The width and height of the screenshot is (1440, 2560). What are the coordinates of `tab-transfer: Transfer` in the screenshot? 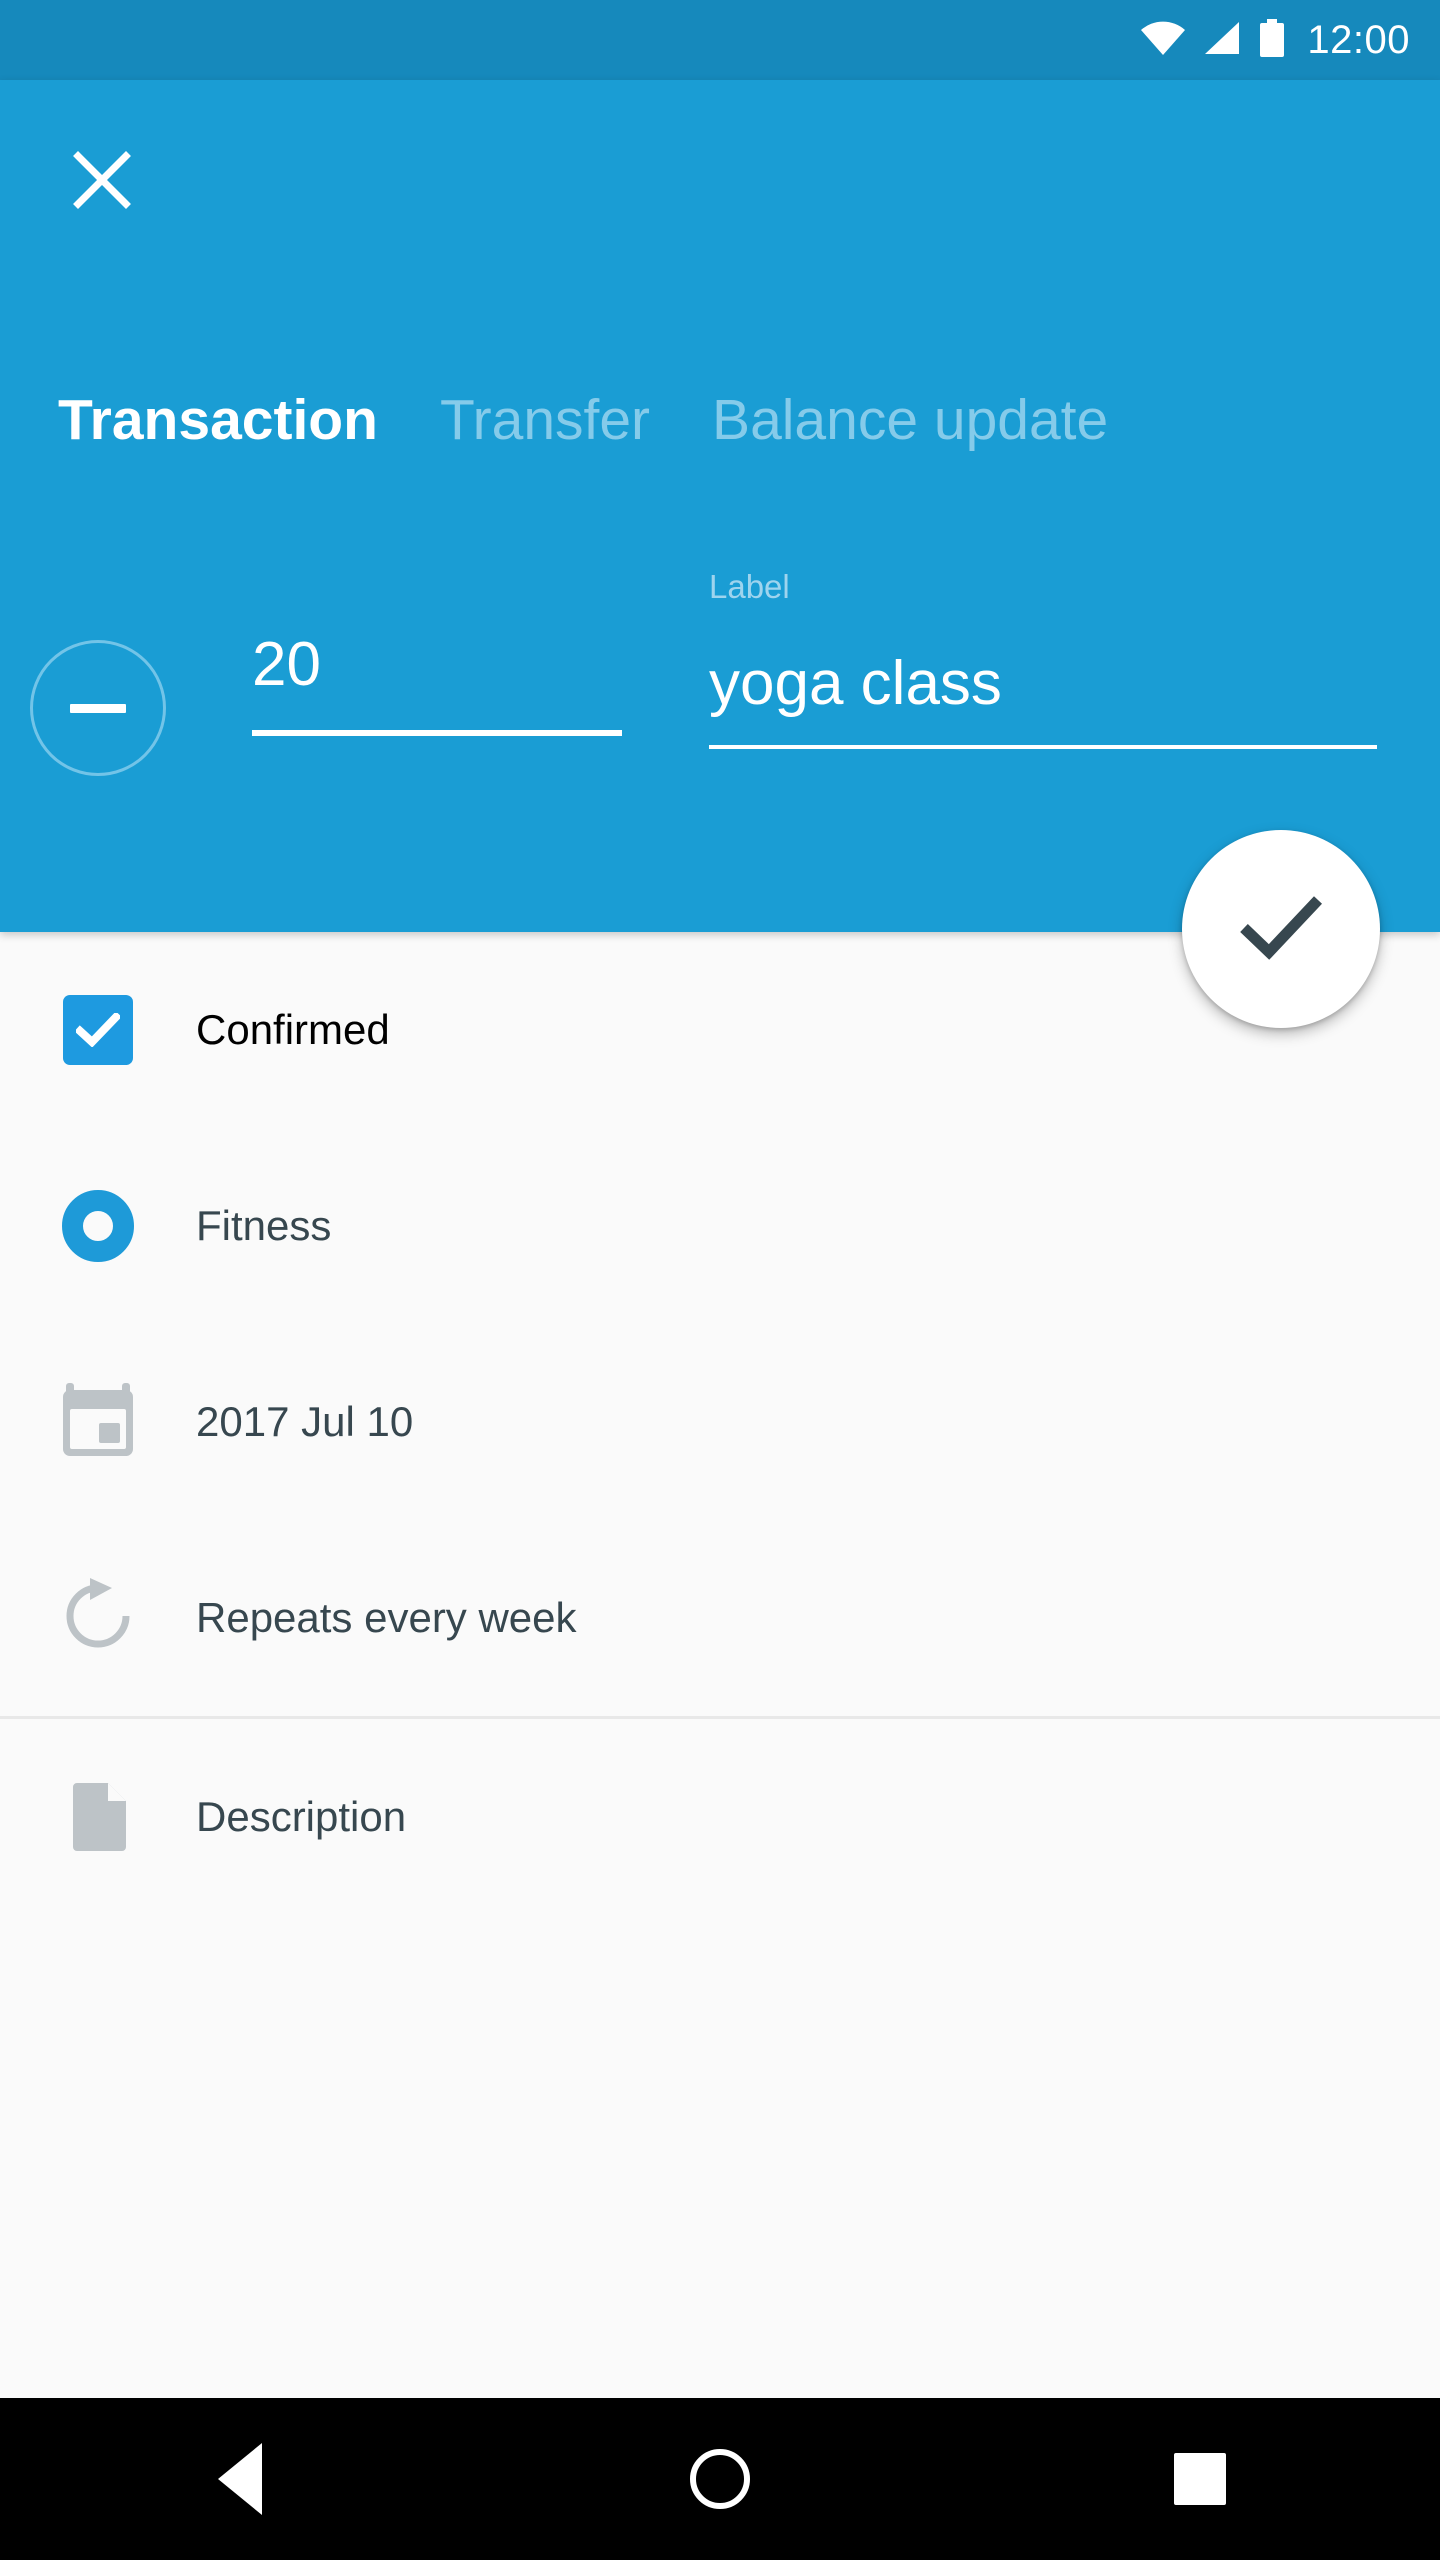 It's located at (576, 420).